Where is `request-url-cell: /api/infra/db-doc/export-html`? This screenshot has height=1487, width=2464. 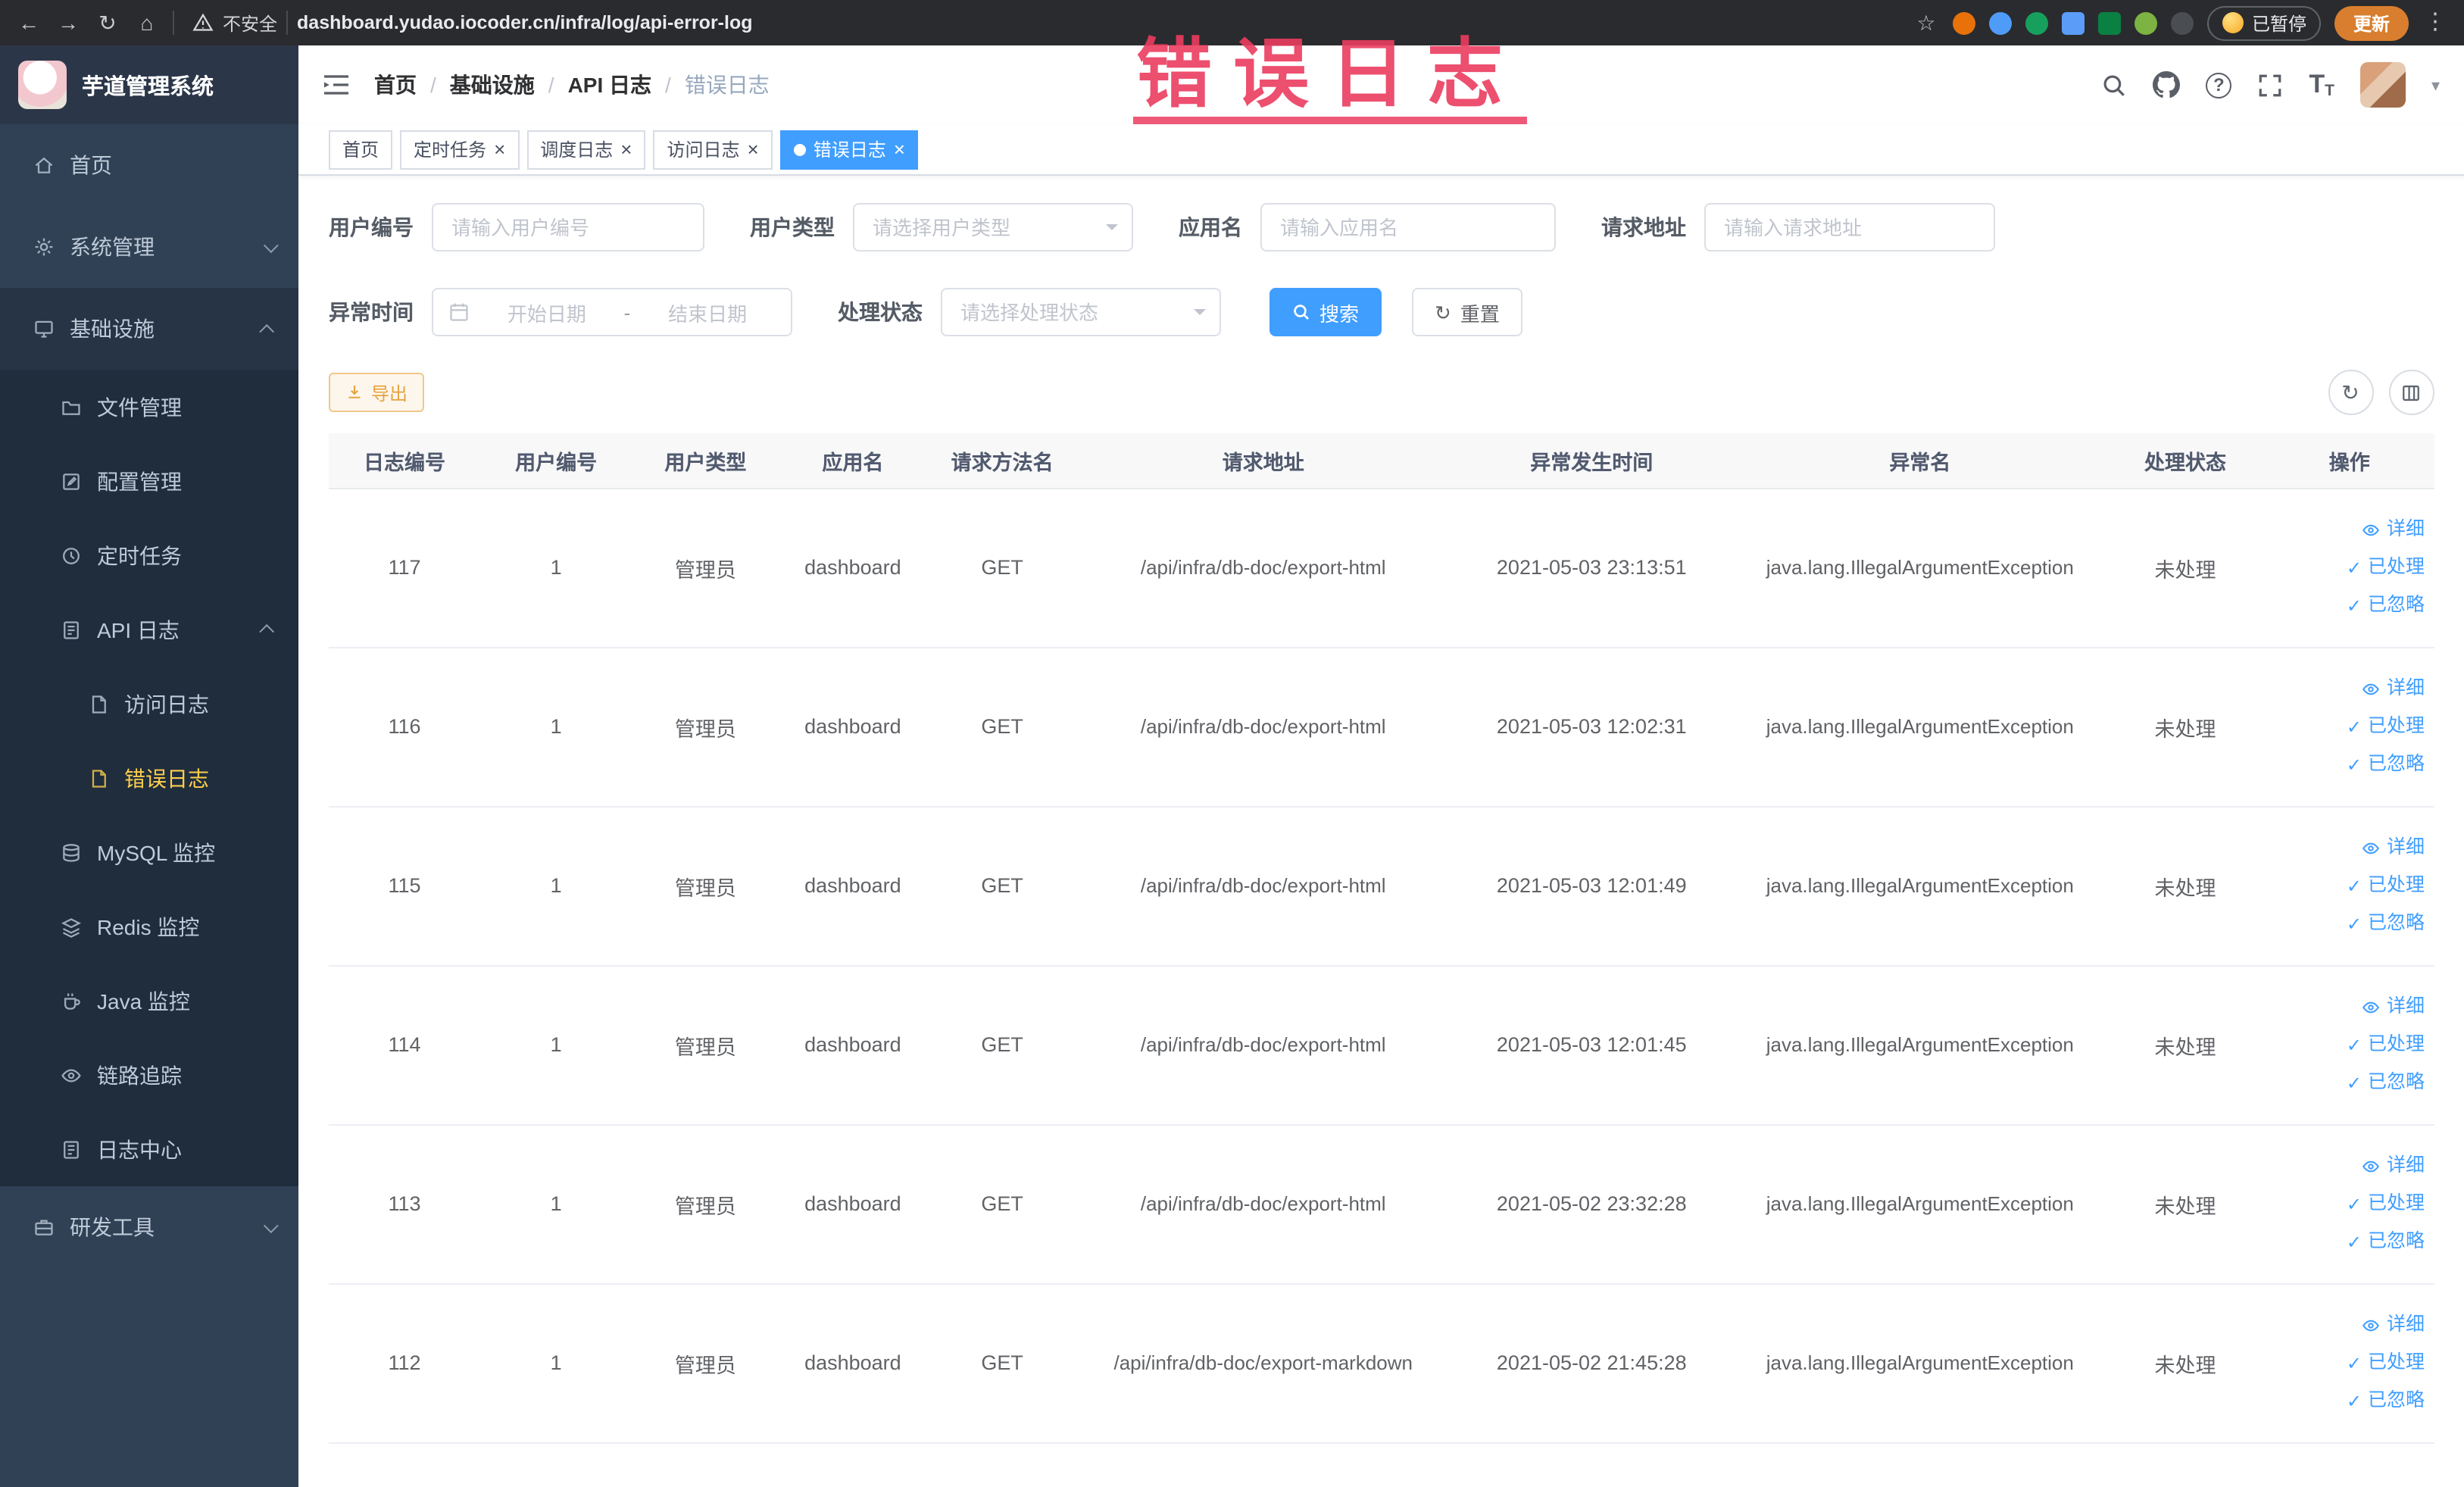
request-url-cell: /api/infra/db-doc/export-html is located at coordinates (1263, 727).